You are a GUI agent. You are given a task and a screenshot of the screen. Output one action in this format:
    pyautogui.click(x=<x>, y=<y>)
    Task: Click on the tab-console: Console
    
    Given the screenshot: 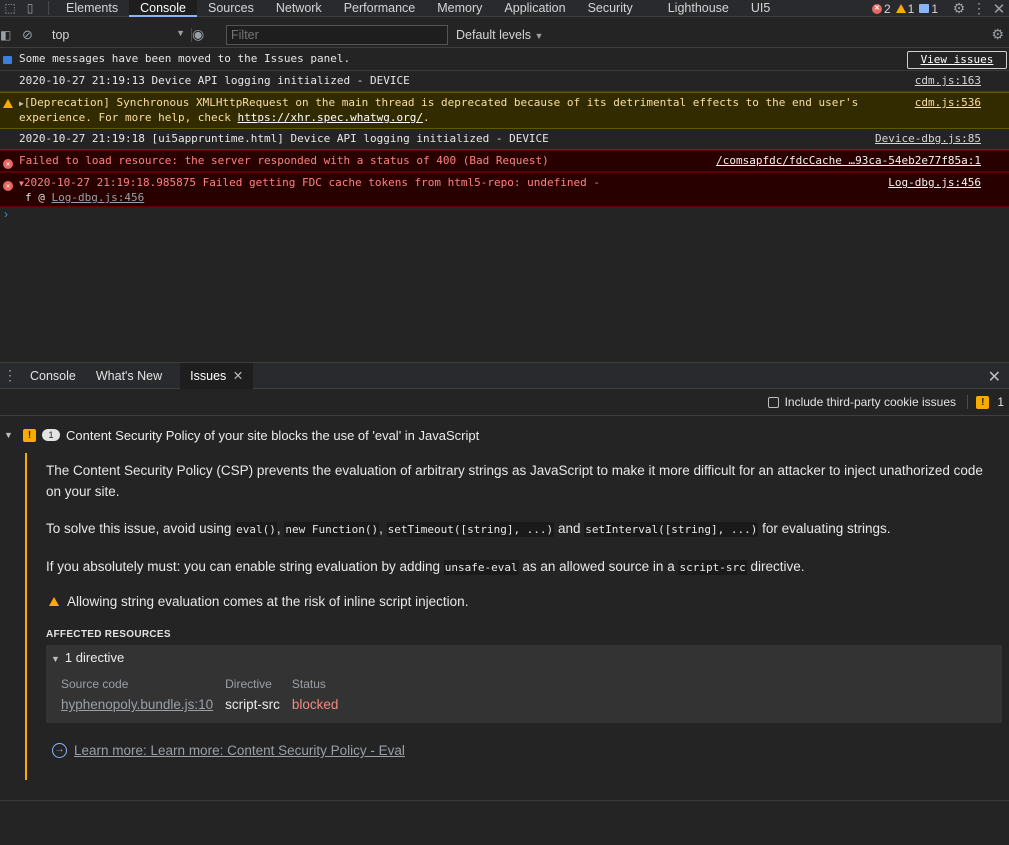 What is the action you would take?
    pyautogui.click(x=163, y=8)
    